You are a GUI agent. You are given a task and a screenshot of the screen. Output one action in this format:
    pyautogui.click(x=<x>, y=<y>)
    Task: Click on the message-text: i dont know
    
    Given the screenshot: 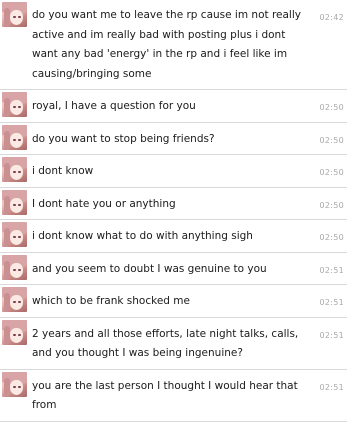 What is the action you would take?
    pyautogui.click(x=63, y=171)
    